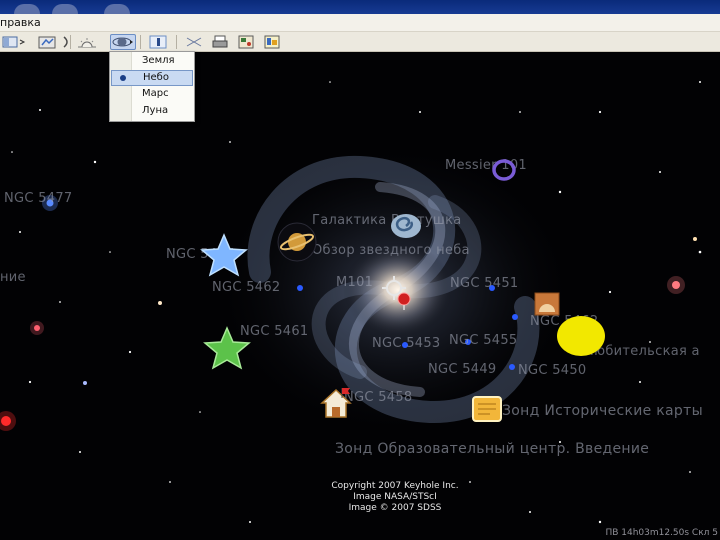  Describe the element at coordinates (155, 93) in the screenshot. I see `menu-item-label: Марс` at that location.